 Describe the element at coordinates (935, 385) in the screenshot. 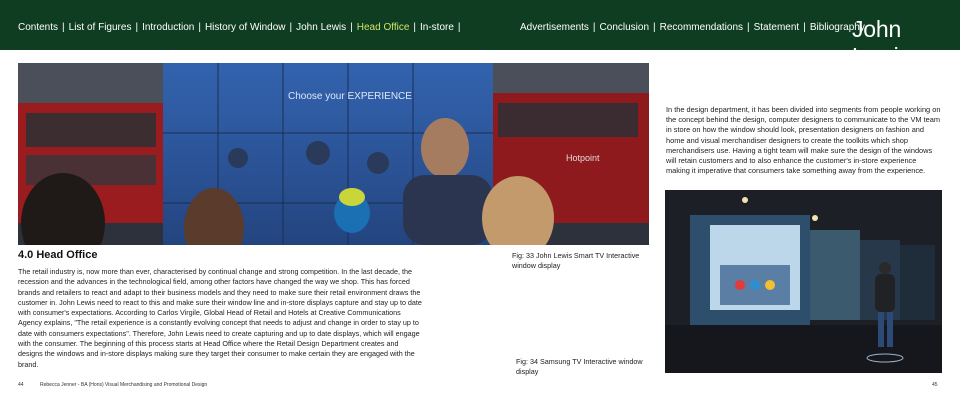

I see `page-number-right: 45` at that location.